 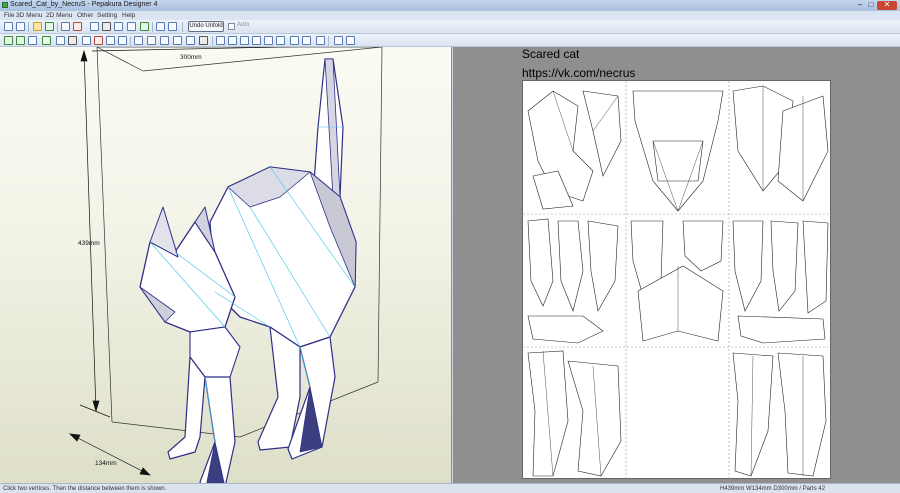 I want to click on single-view-icon, so click(x=172, y=26).